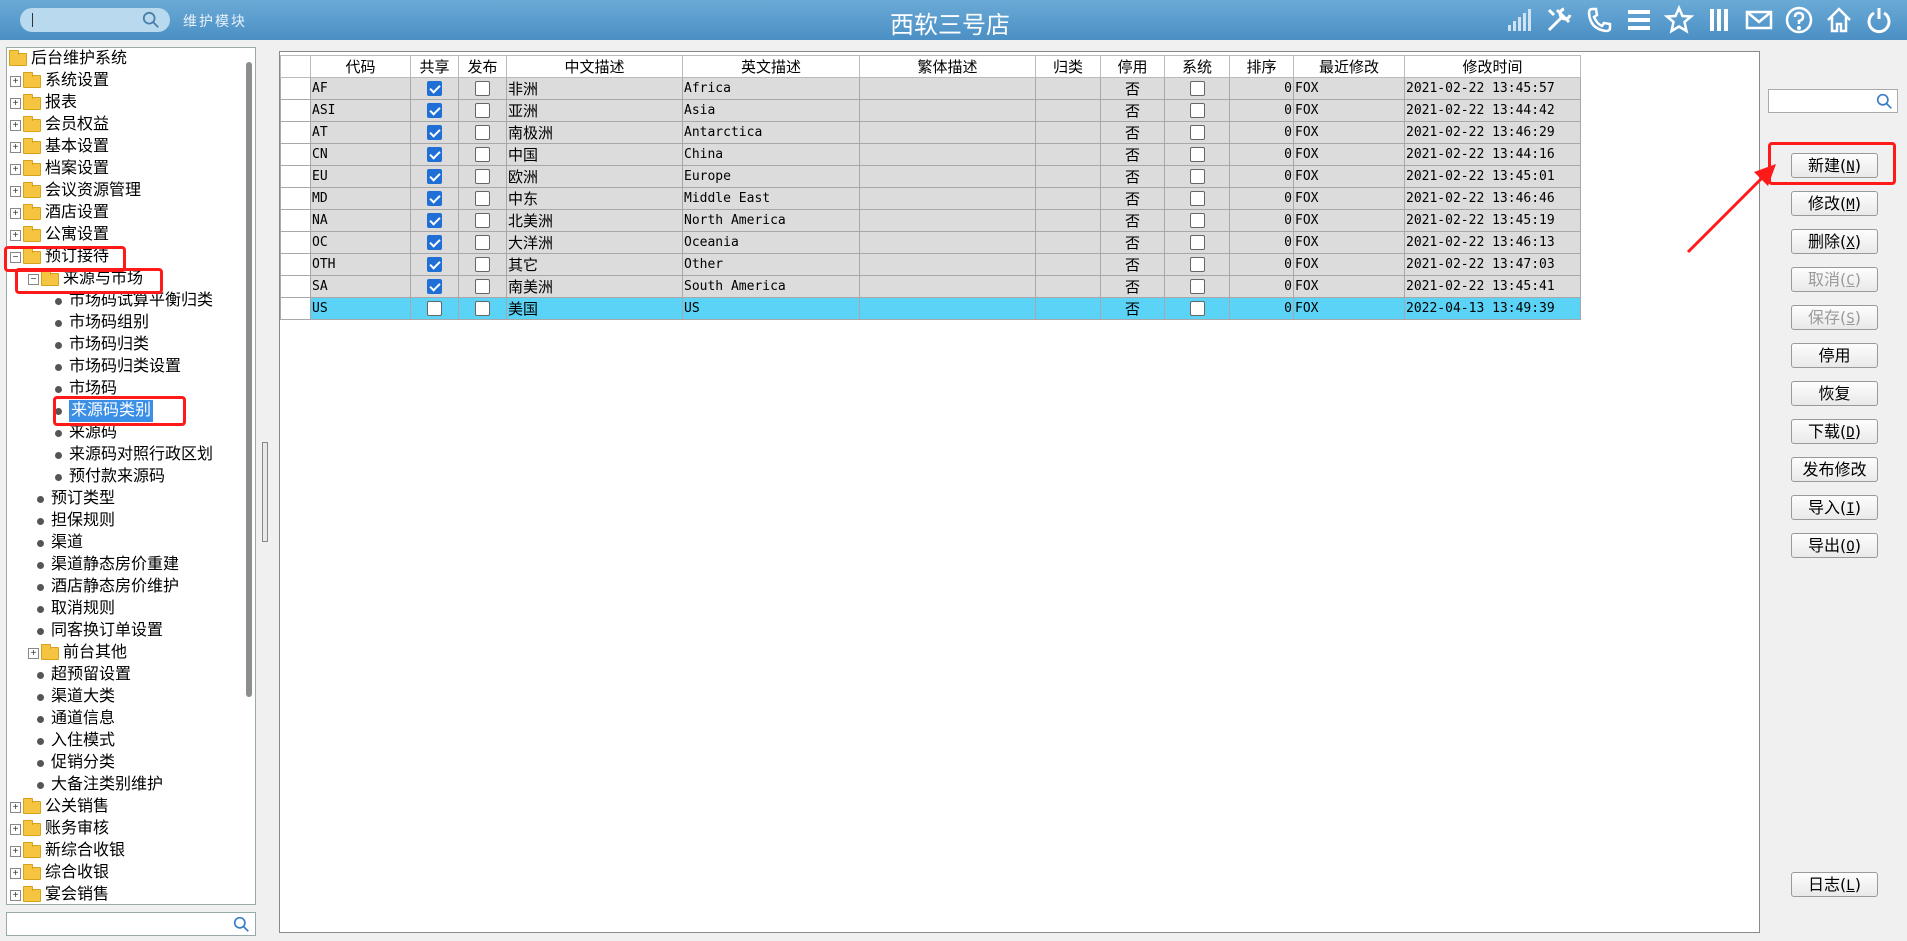 Image resolution: width=1907 pixels, height=941 pixels. Describe the element at coordinates (1834, 545) in the screenshot. I see `export-button: 导出(O)` at that location.